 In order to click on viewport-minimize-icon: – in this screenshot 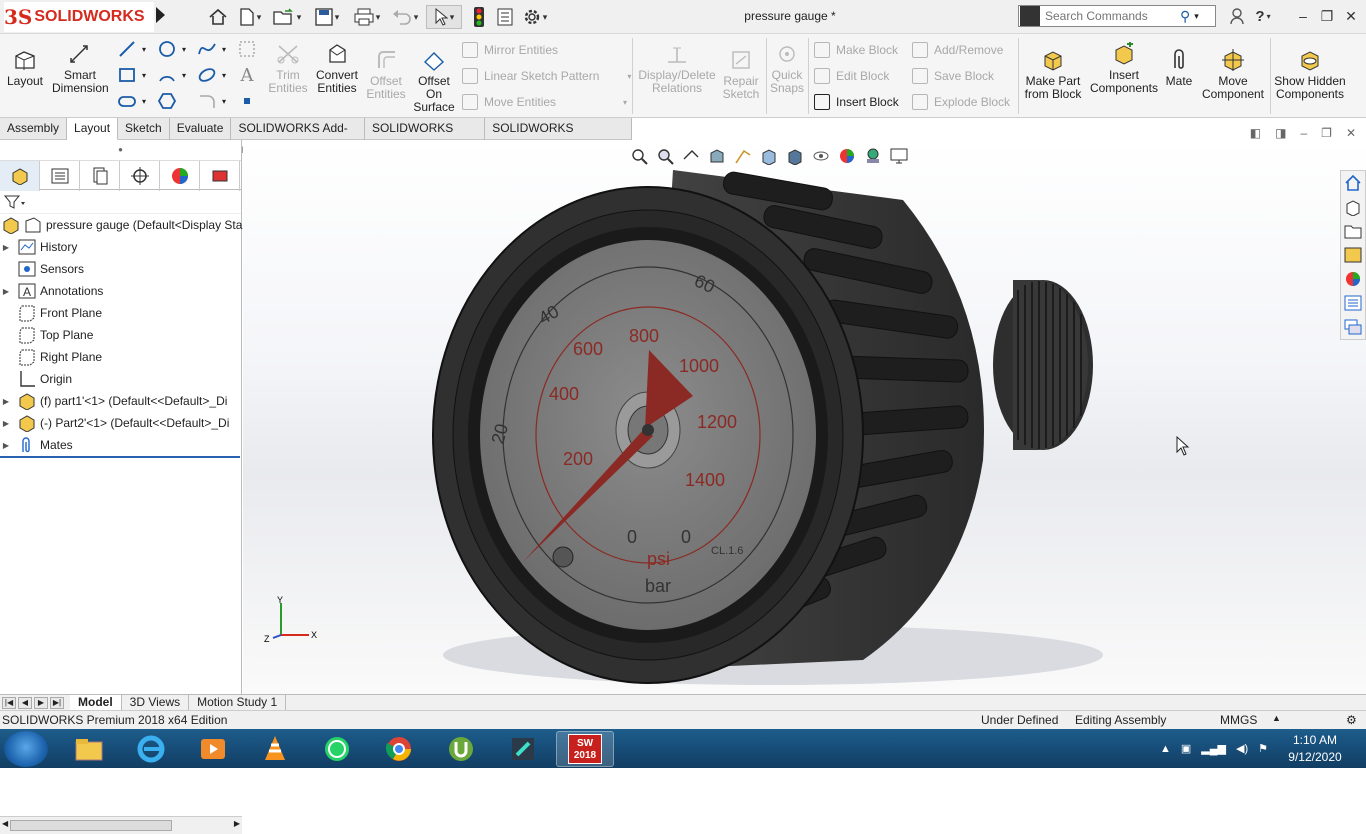, I will do `click(1303, 133)`.